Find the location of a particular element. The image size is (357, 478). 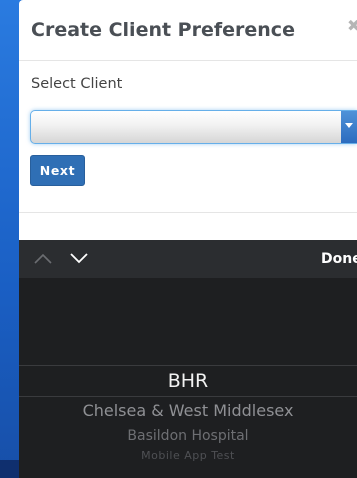

caret-down-icon is located at coordinates (349, 125).